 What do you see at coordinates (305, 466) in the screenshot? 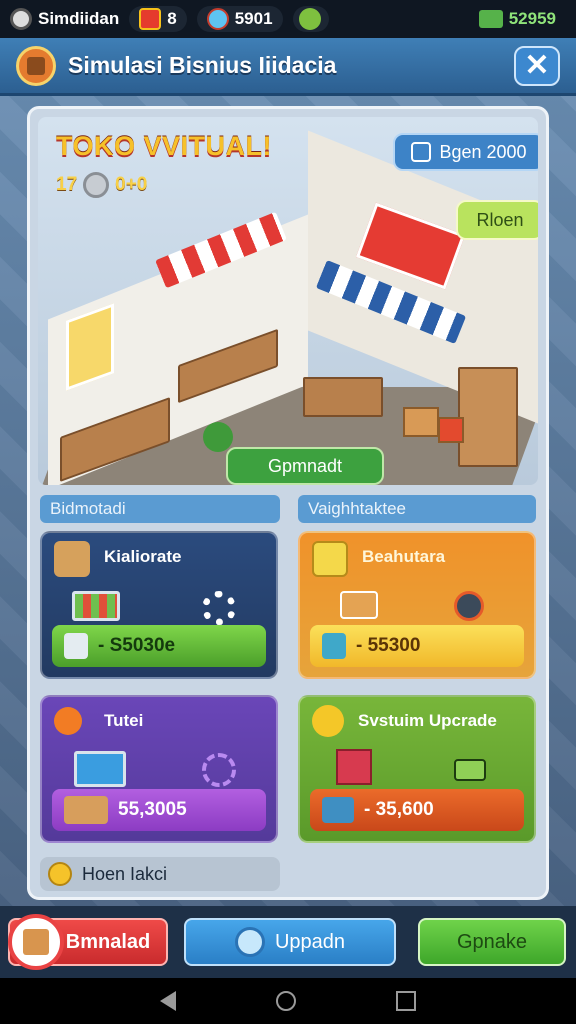
I see `spend-button: Gpmnadt` at bounding box center [305, 466].